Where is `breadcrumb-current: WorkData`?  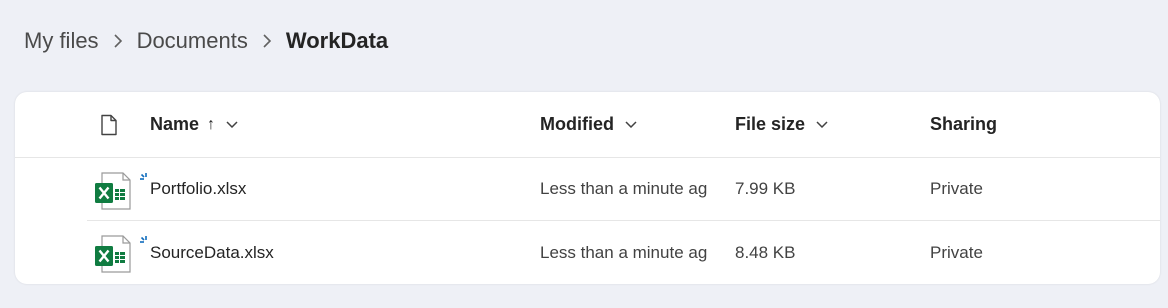 breadcrumb-current: WorkData is located at coordinates (337, 40).